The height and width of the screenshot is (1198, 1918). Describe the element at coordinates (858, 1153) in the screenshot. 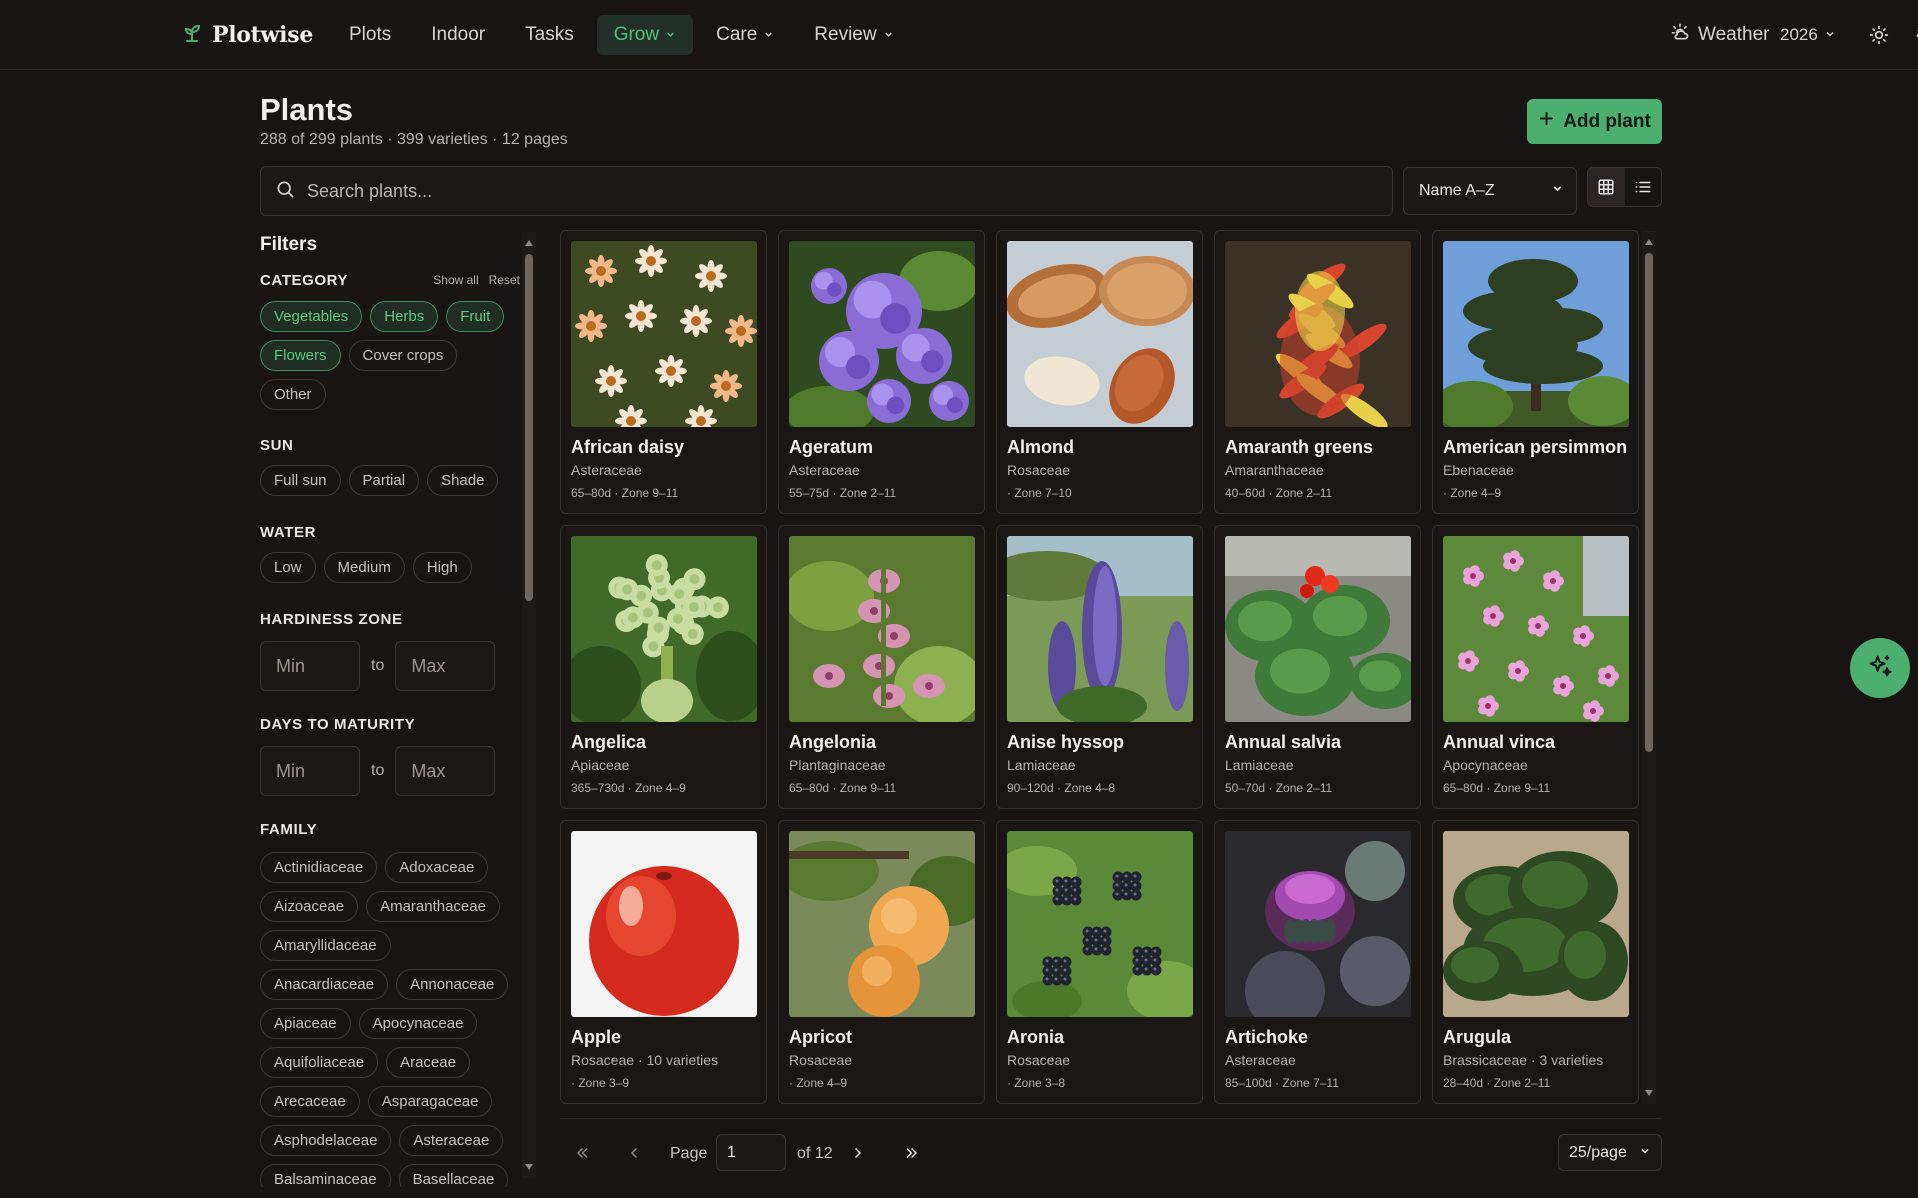

I see `next-page-icon` at that location.